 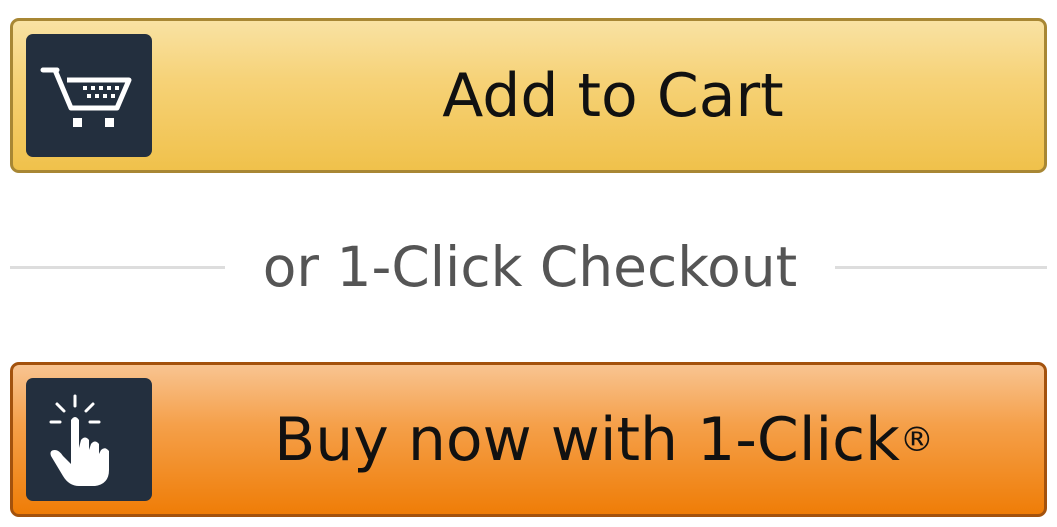 What do you see at coordinates (916, 439) in the screenshot?
I see `registered-mark: ®` at bounding box center [916, 439].